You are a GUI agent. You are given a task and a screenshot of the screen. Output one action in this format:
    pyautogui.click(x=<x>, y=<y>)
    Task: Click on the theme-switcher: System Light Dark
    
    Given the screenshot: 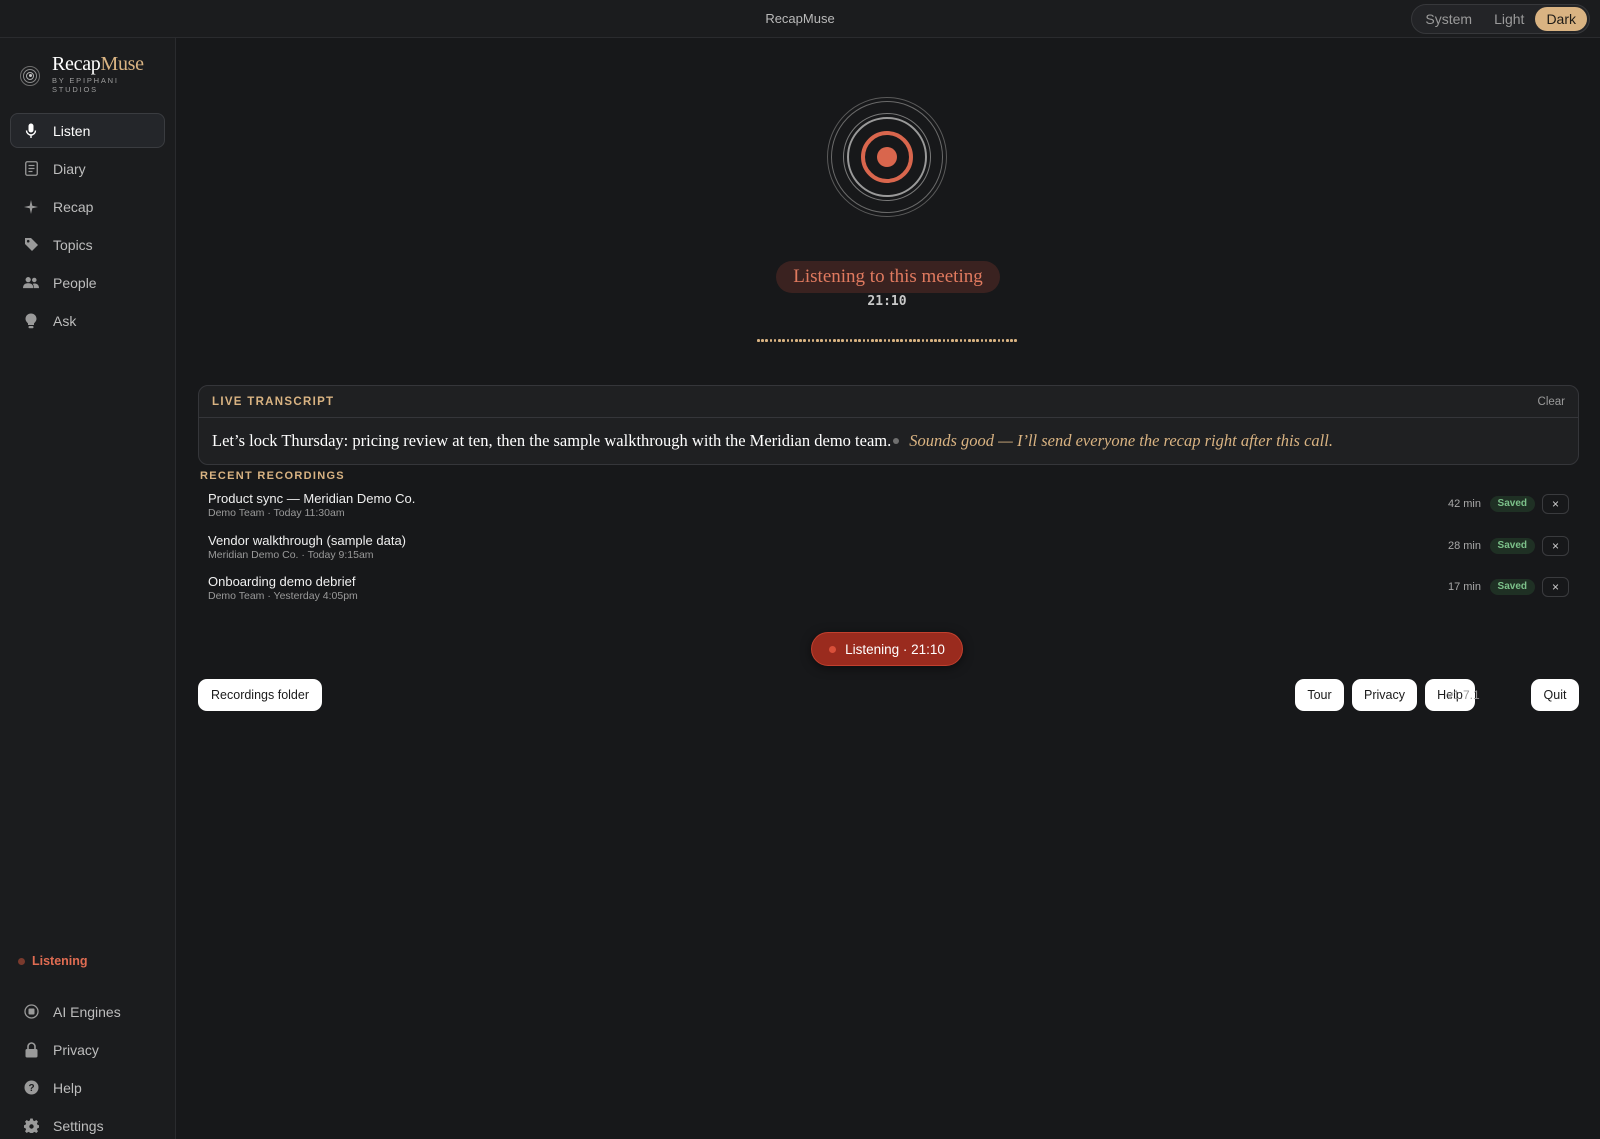 What is the action you would take?
    pyautogui.click(x=1500, y=19)
    